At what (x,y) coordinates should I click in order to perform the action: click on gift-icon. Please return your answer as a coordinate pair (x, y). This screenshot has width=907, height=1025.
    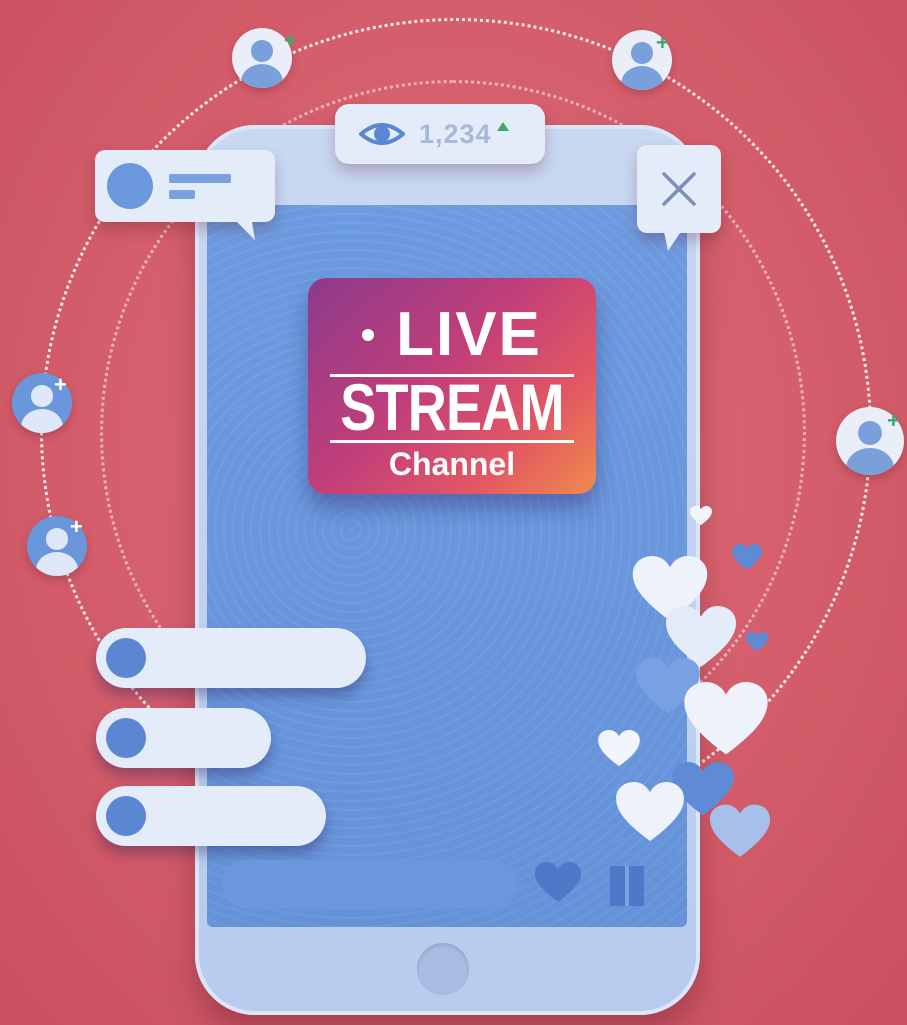
    Looking at the image, I should click on (627, 886).